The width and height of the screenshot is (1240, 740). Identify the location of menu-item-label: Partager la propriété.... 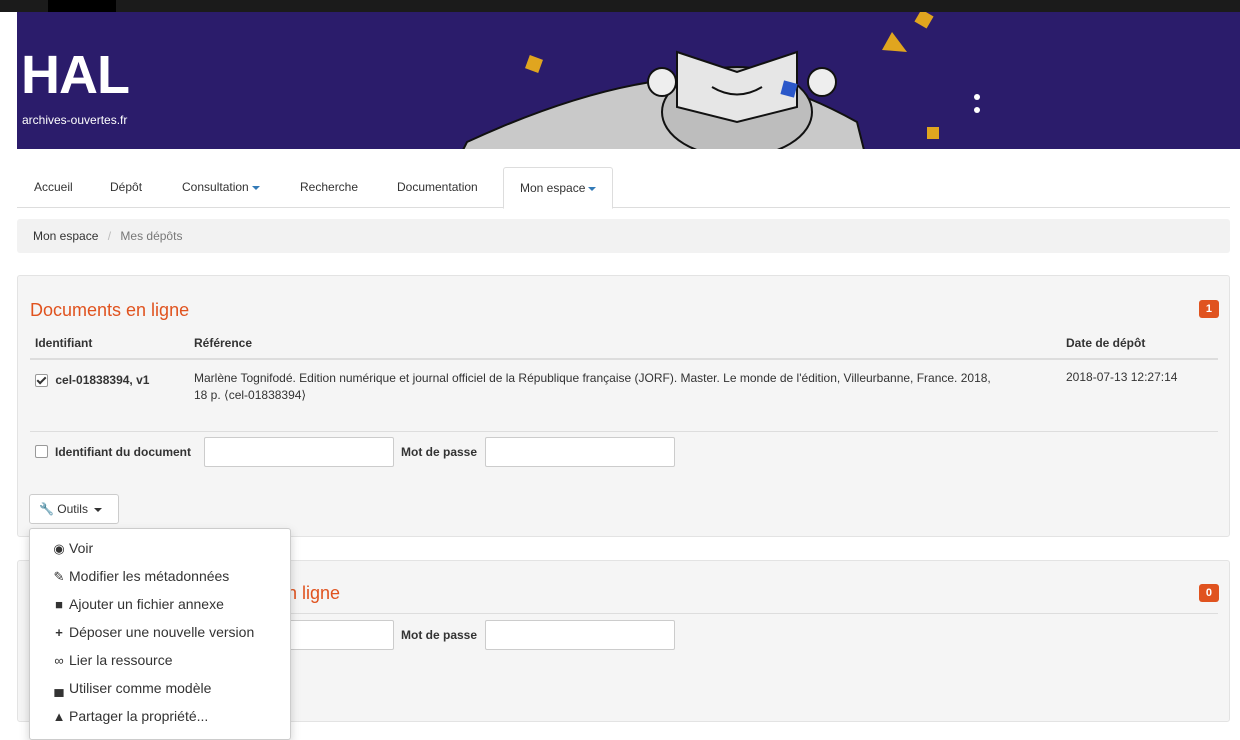
(139, 716).